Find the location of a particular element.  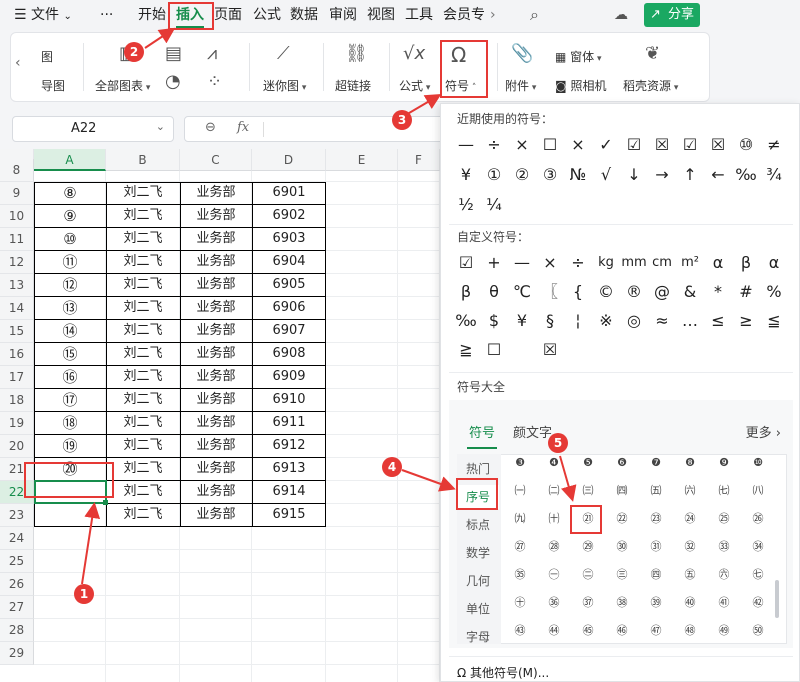

cell-b-19: 刘二飞 is located at coordinates (143, 423).